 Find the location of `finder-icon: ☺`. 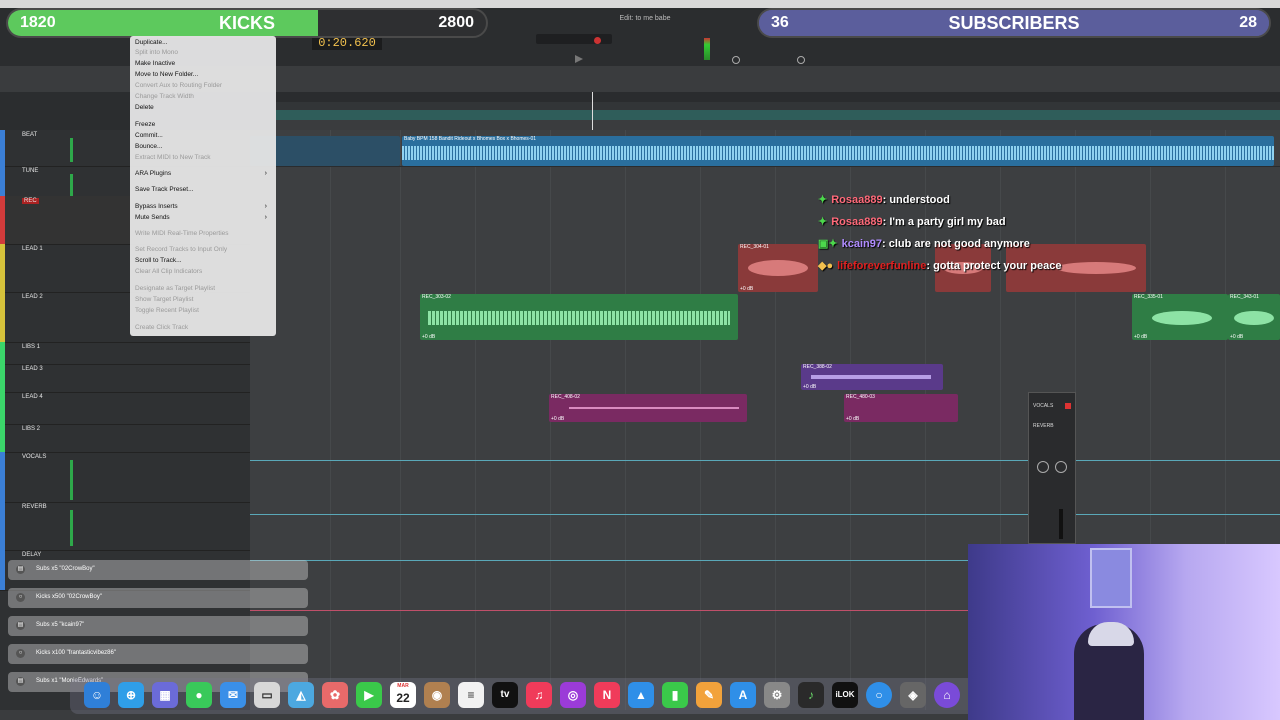

finder-icon: ☺ is located at coordinates (97, 695).